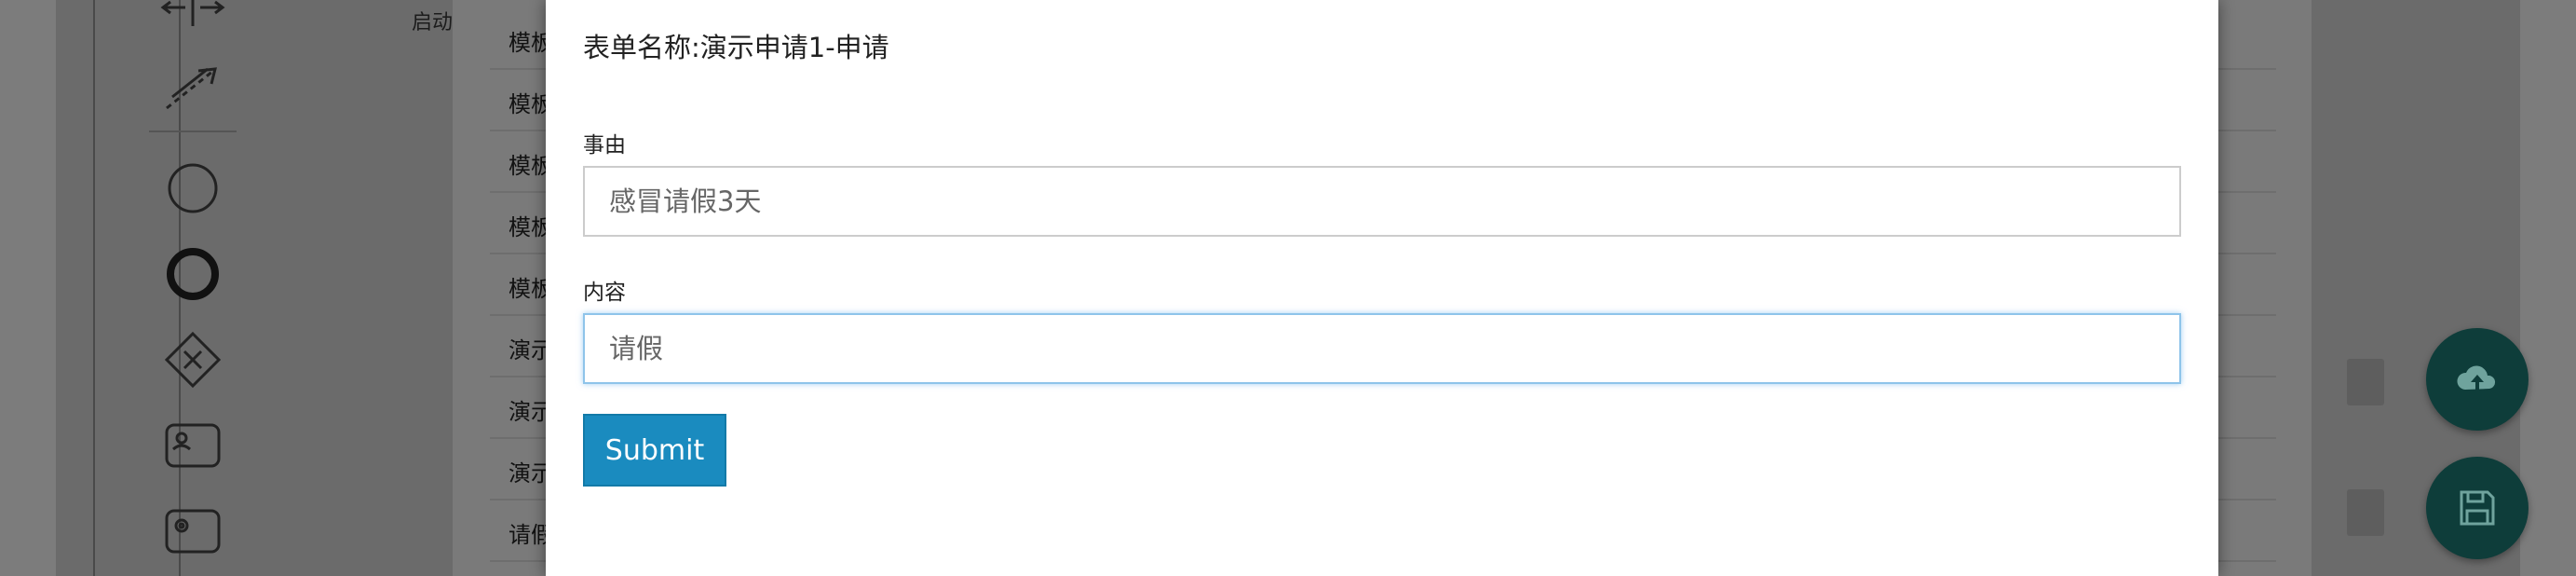  What do you see at coordinates (193, 531) in the screenshot?
I see `service-task-icon` at bounding box center [193, 531].